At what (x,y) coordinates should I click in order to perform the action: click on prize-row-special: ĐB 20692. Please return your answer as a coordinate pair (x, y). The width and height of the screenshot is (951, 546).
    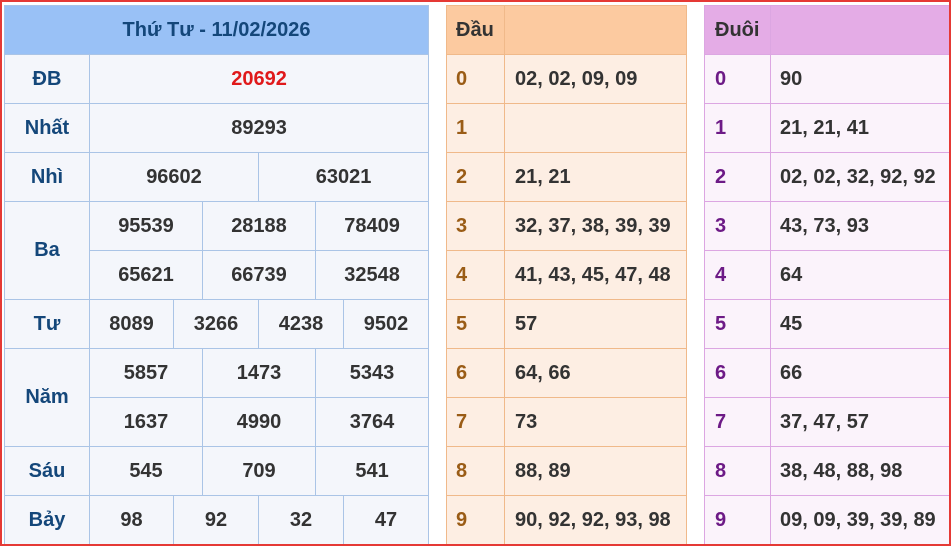
    Looking at the image, I should click on (217, 79).